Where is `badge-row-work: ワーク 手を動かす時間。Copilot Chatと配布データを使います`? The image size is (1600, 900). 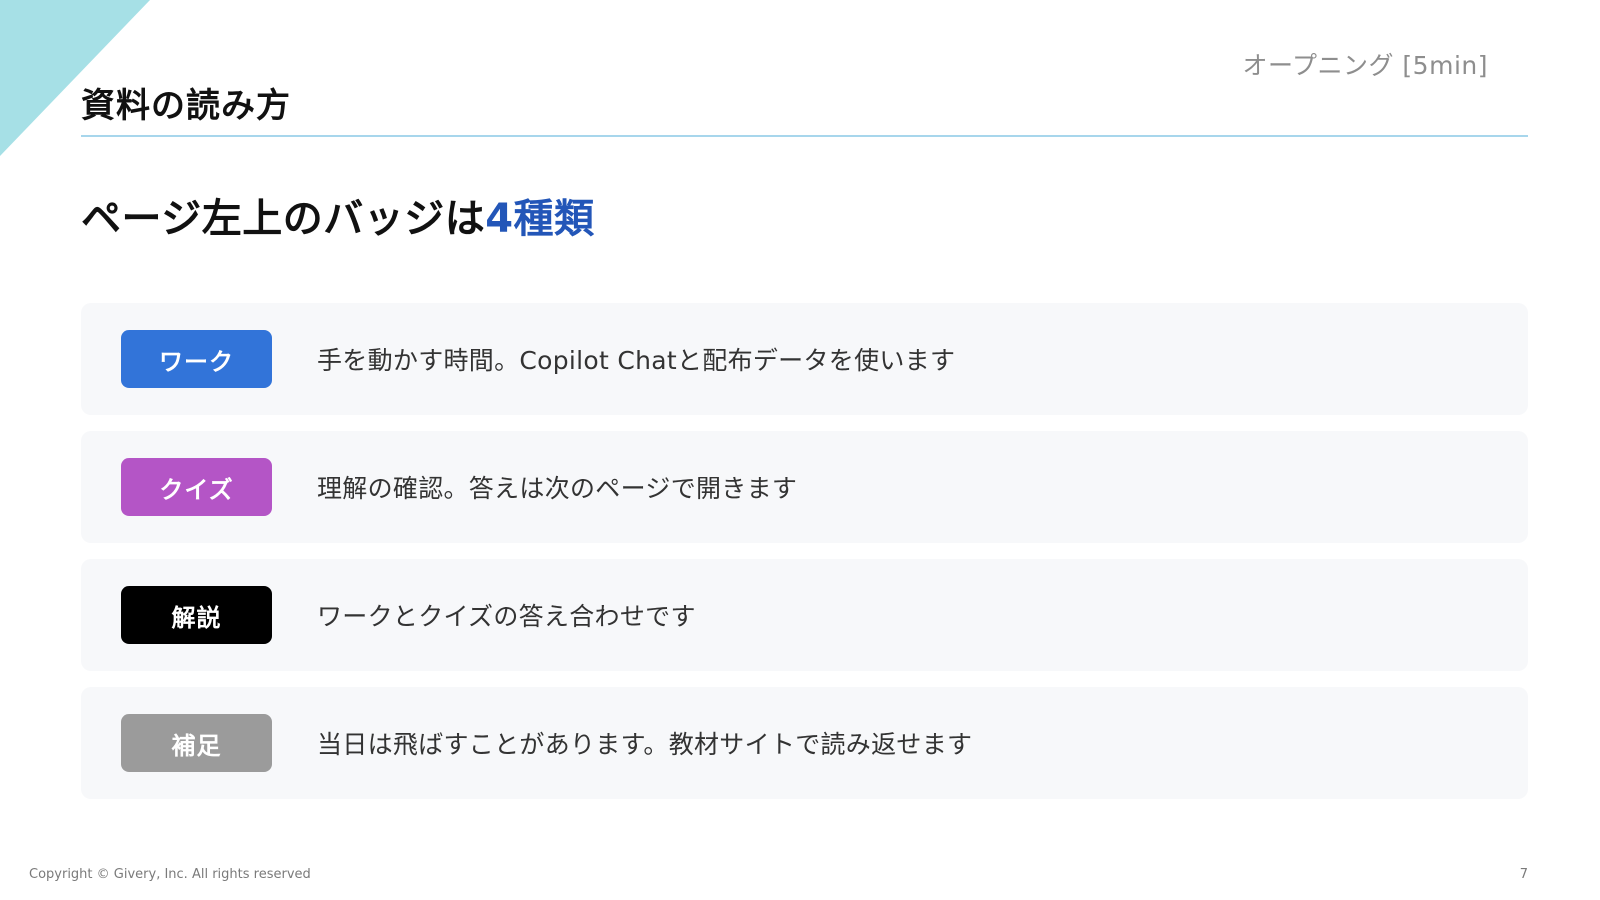 badge-row-work: ワーク 手を動かす時間。Copilot Chatと配布データを使います is located at coordinates (804, 359).